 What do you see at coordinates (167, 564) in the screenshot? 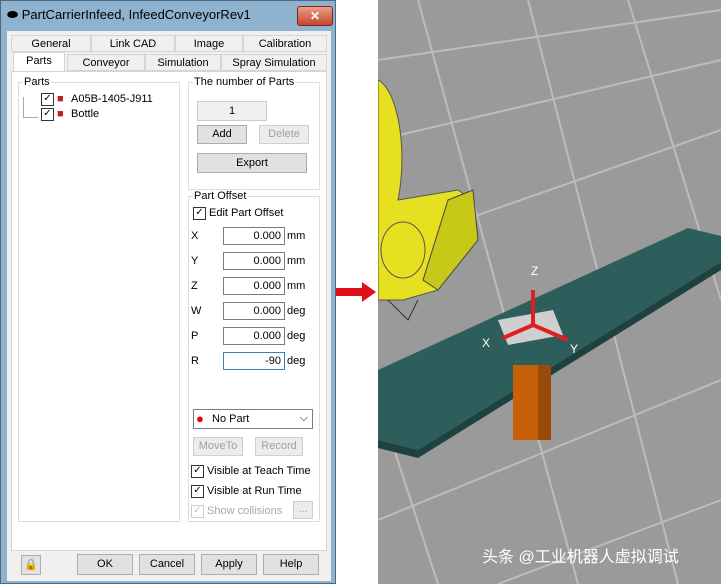
I see `cancel-button: Cancel` at bounding box center [167, 564].